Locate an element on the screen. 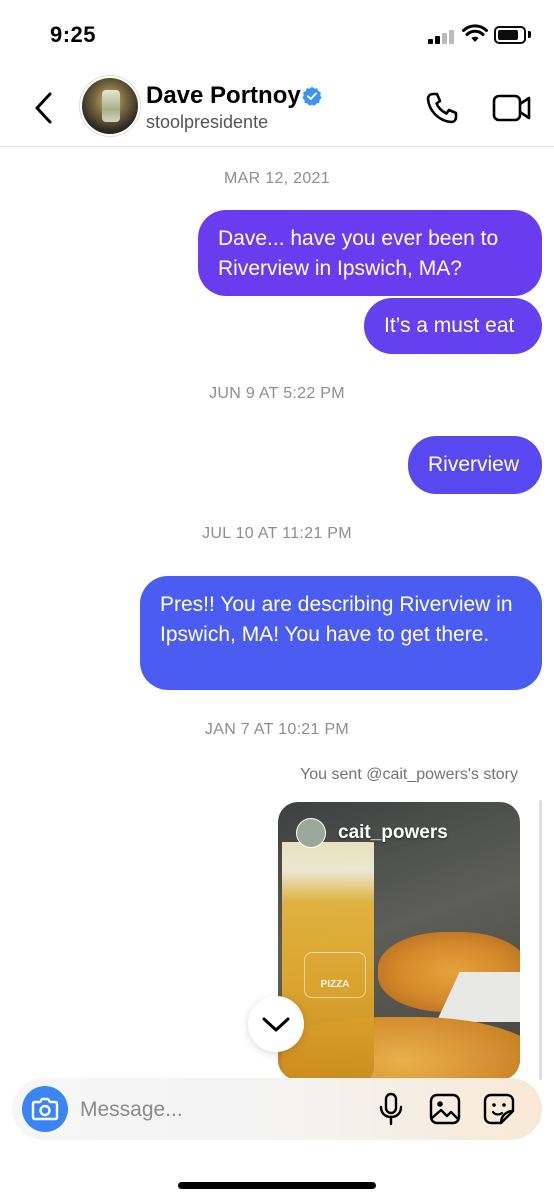  scroll-to-bottom-button is located at coordinates (276, 1024).